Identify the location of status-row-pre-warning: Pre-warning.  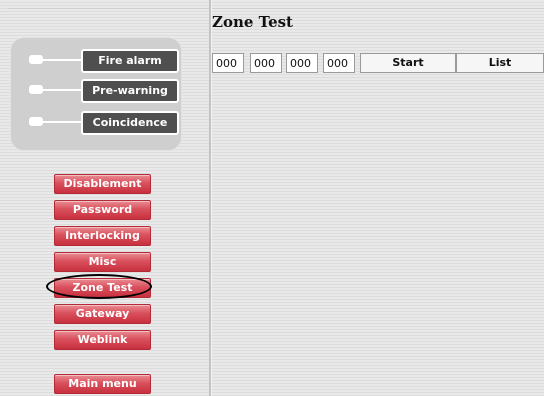
(104, 91).